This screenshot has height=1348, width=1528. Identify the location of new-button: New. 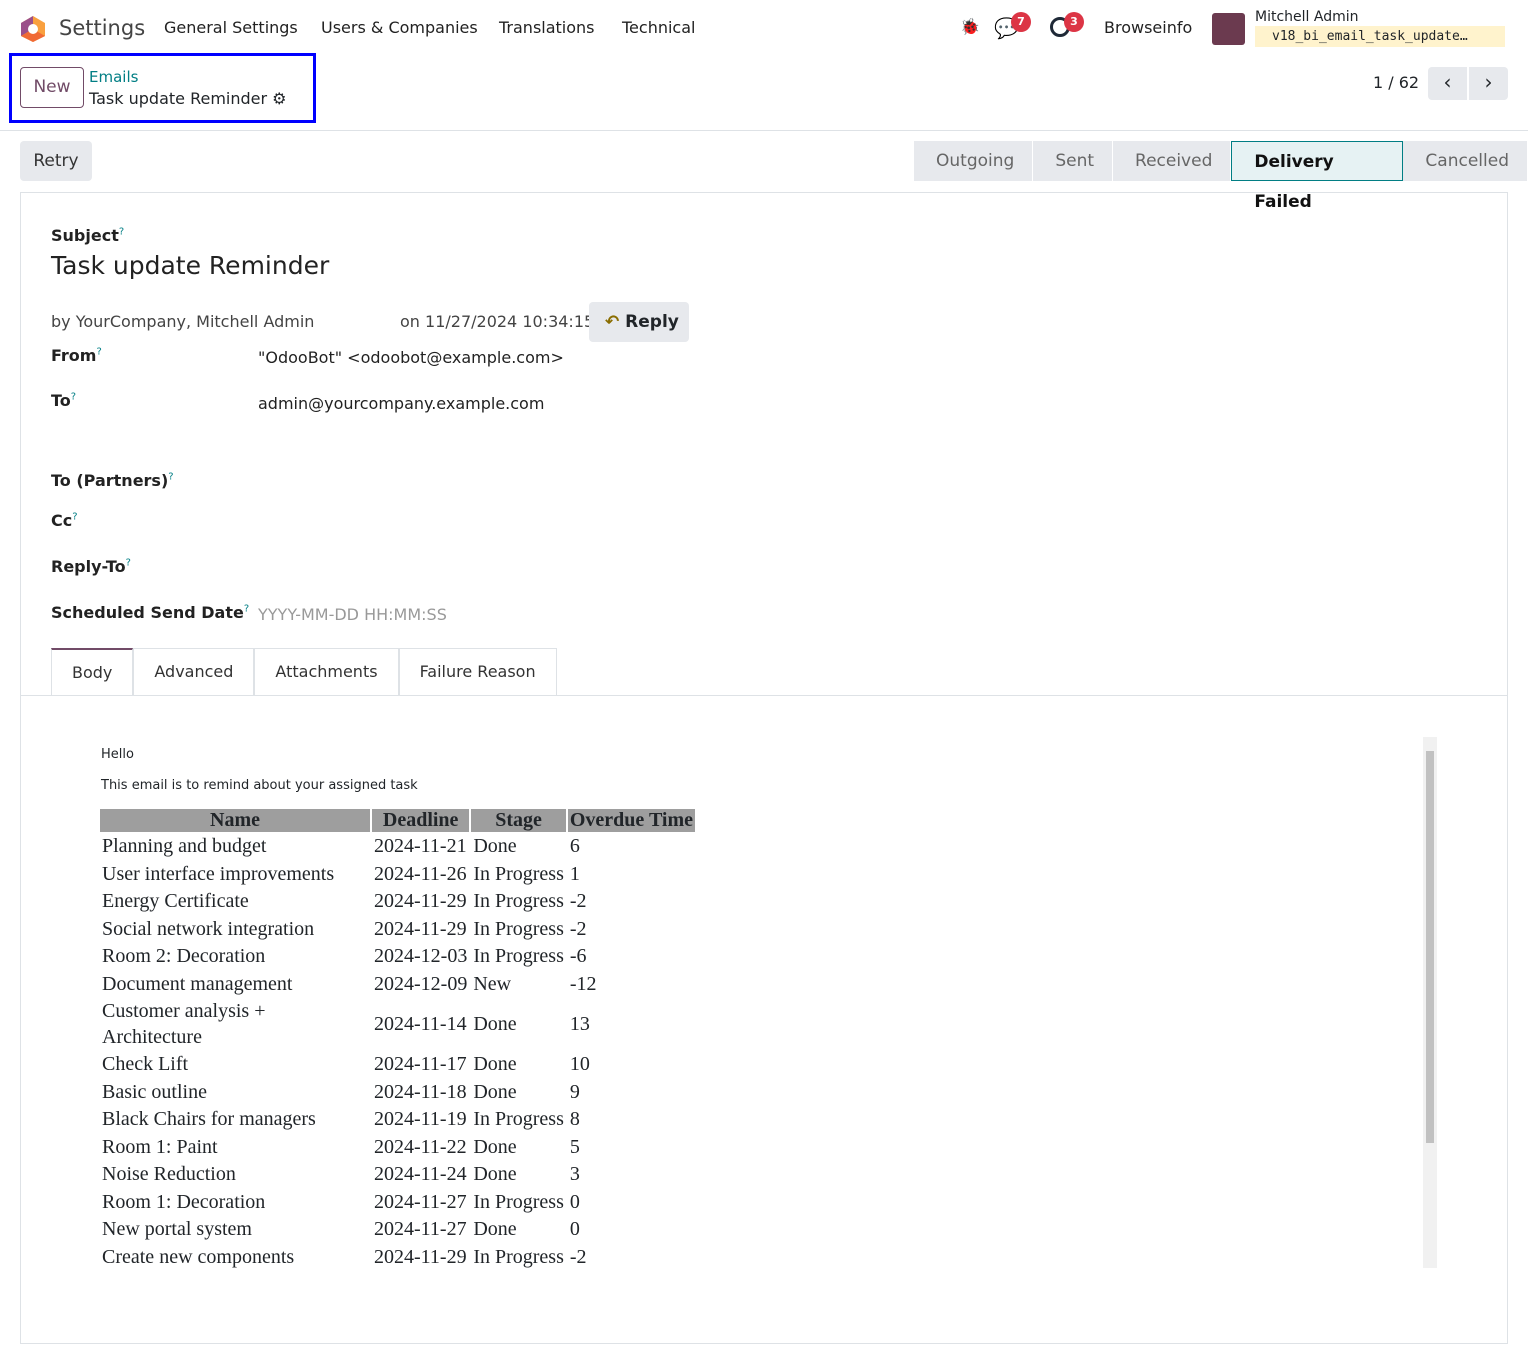
(52, 87).